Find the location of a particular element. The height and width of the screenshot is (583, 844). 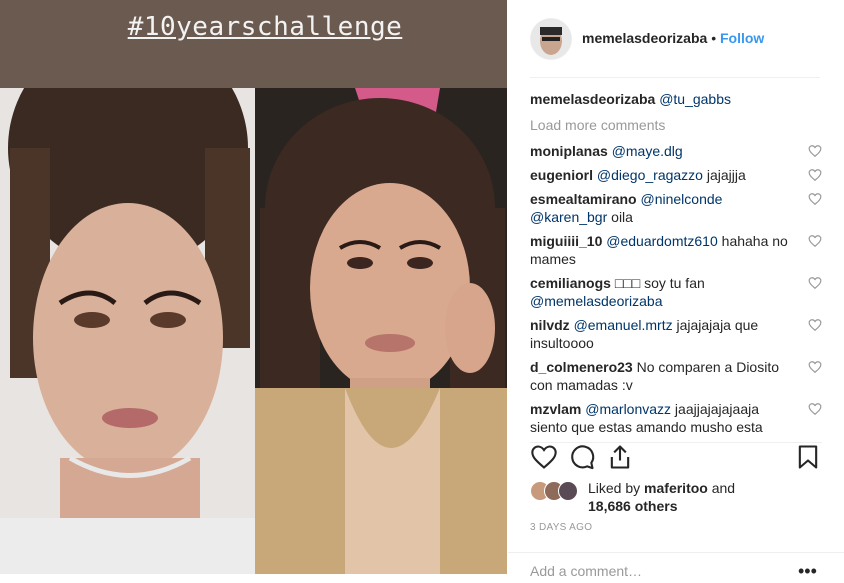

likes-count: 18,686 others is located at coordinates (633, 506).